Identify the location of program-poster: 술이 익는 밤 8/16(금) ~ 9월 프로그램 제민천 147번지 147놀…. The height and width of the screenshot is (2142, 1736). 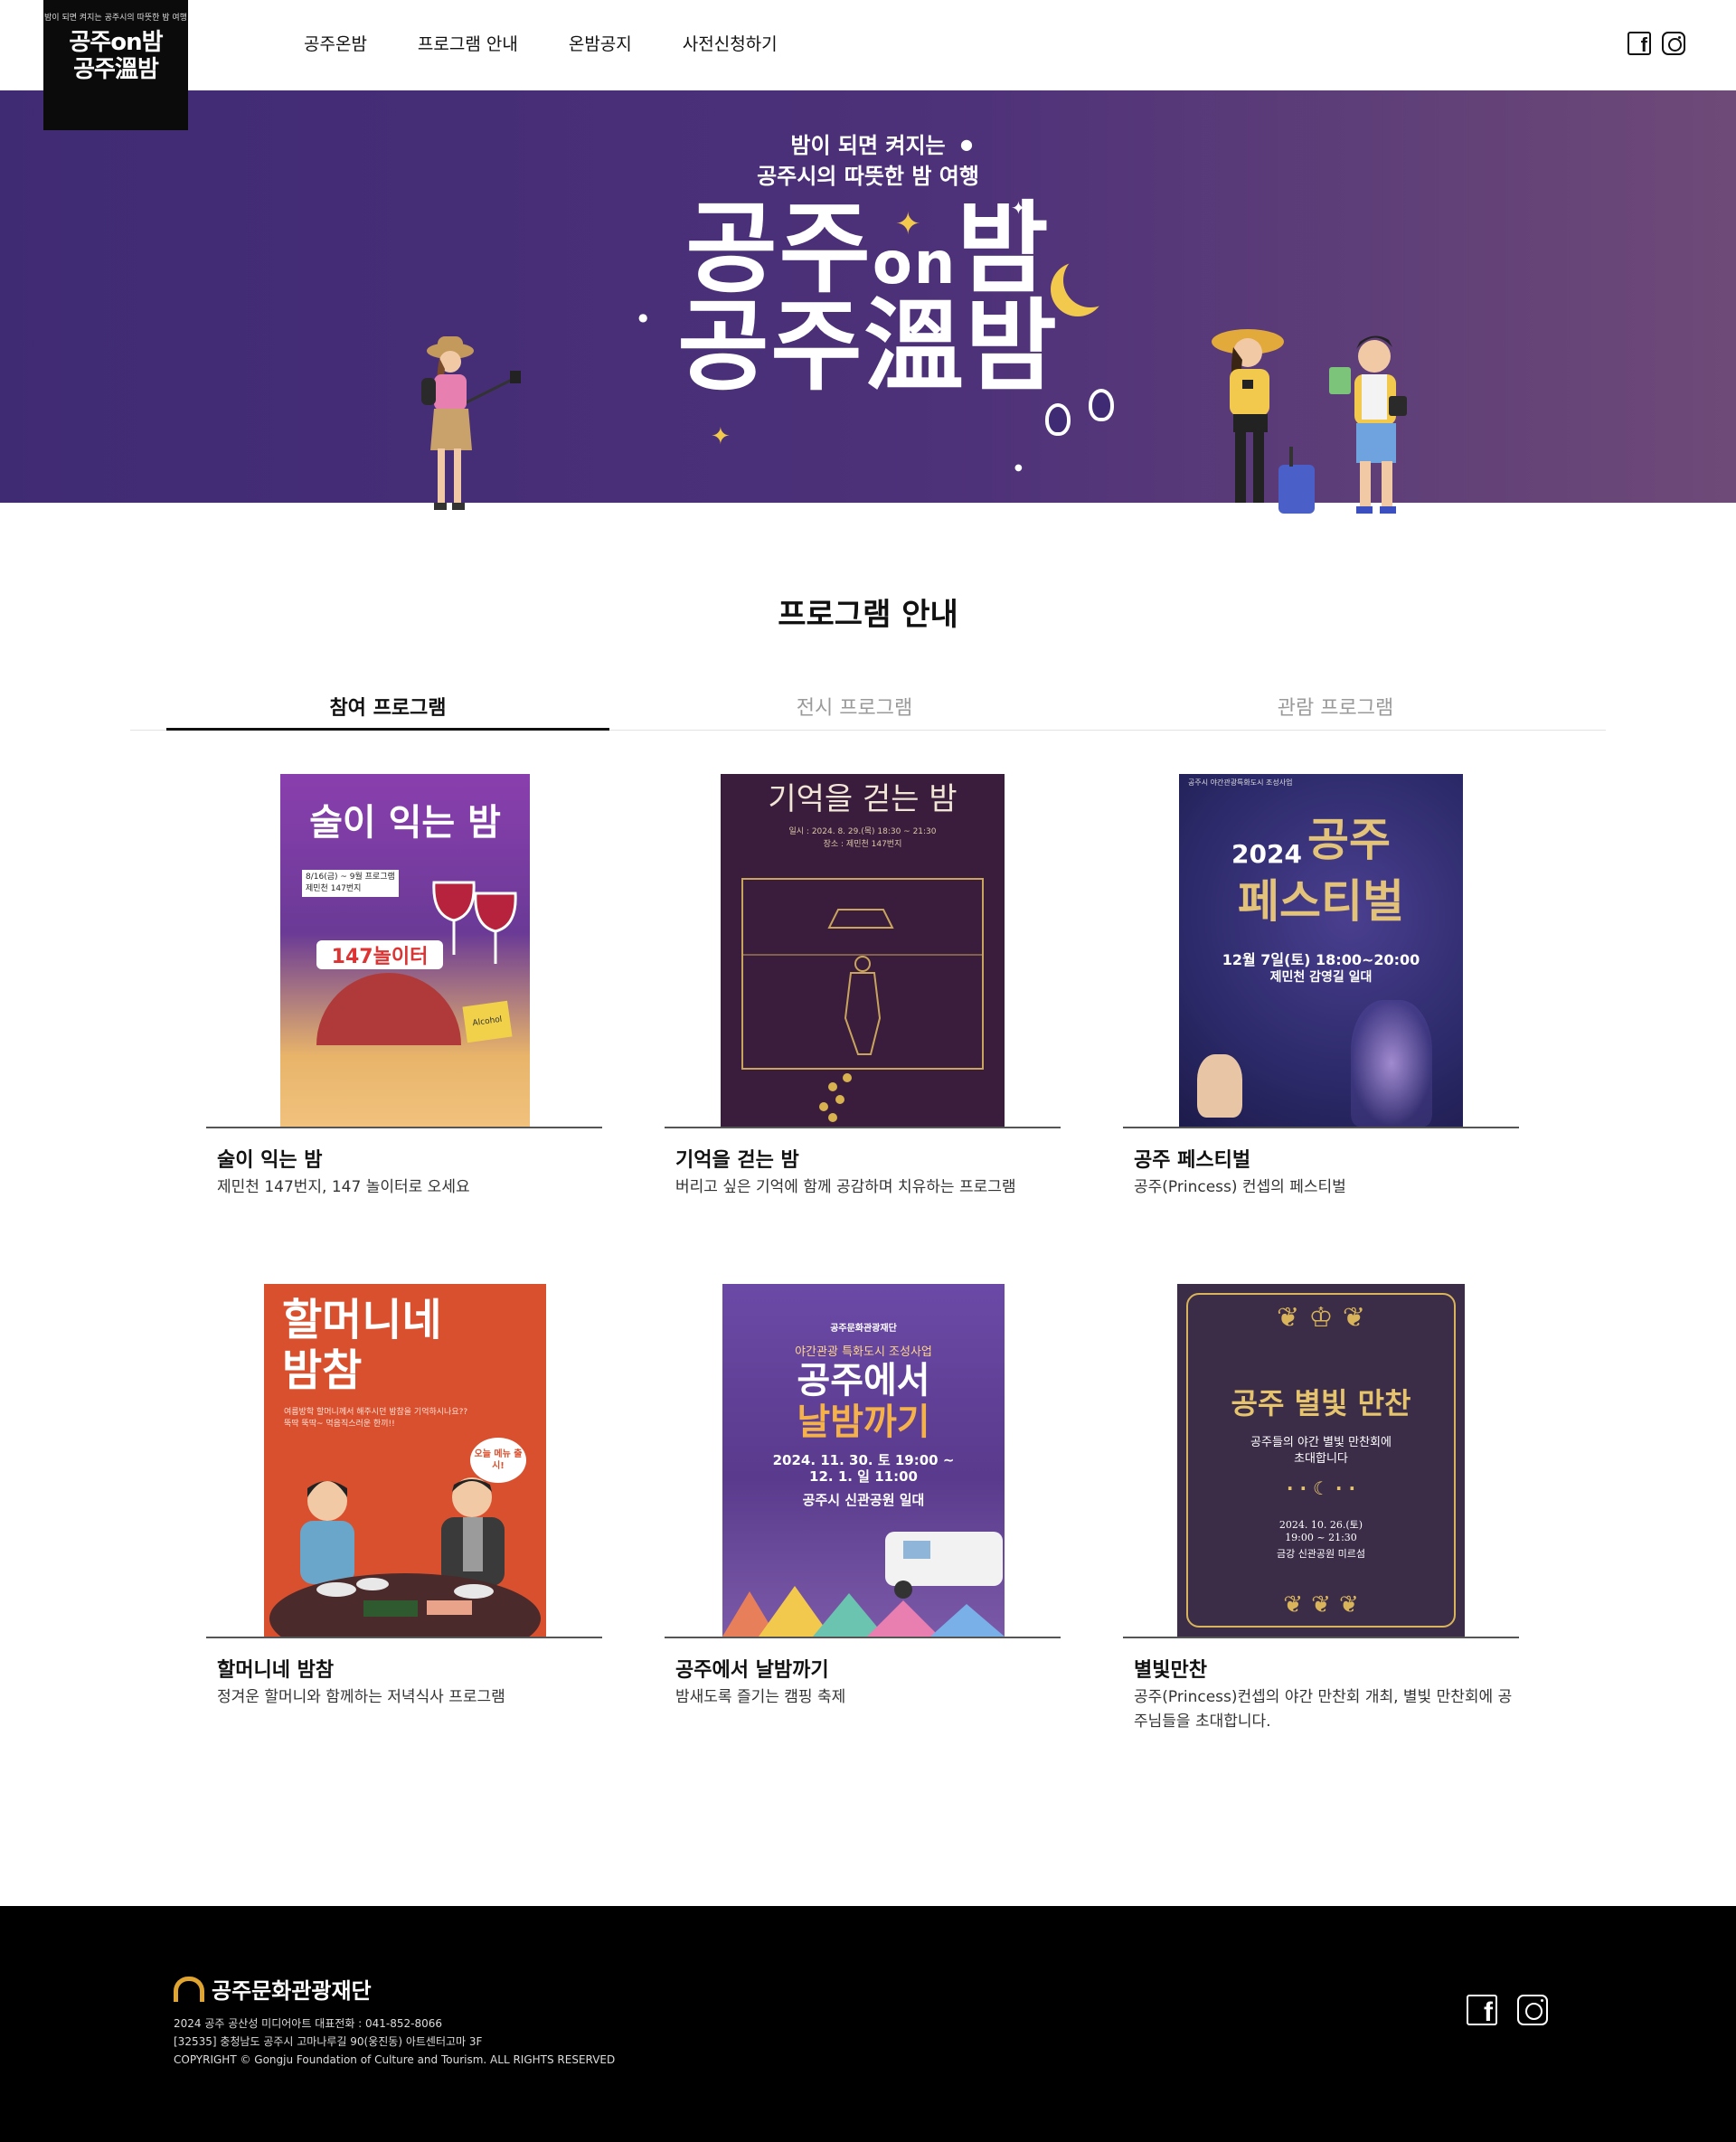
(404, 951).